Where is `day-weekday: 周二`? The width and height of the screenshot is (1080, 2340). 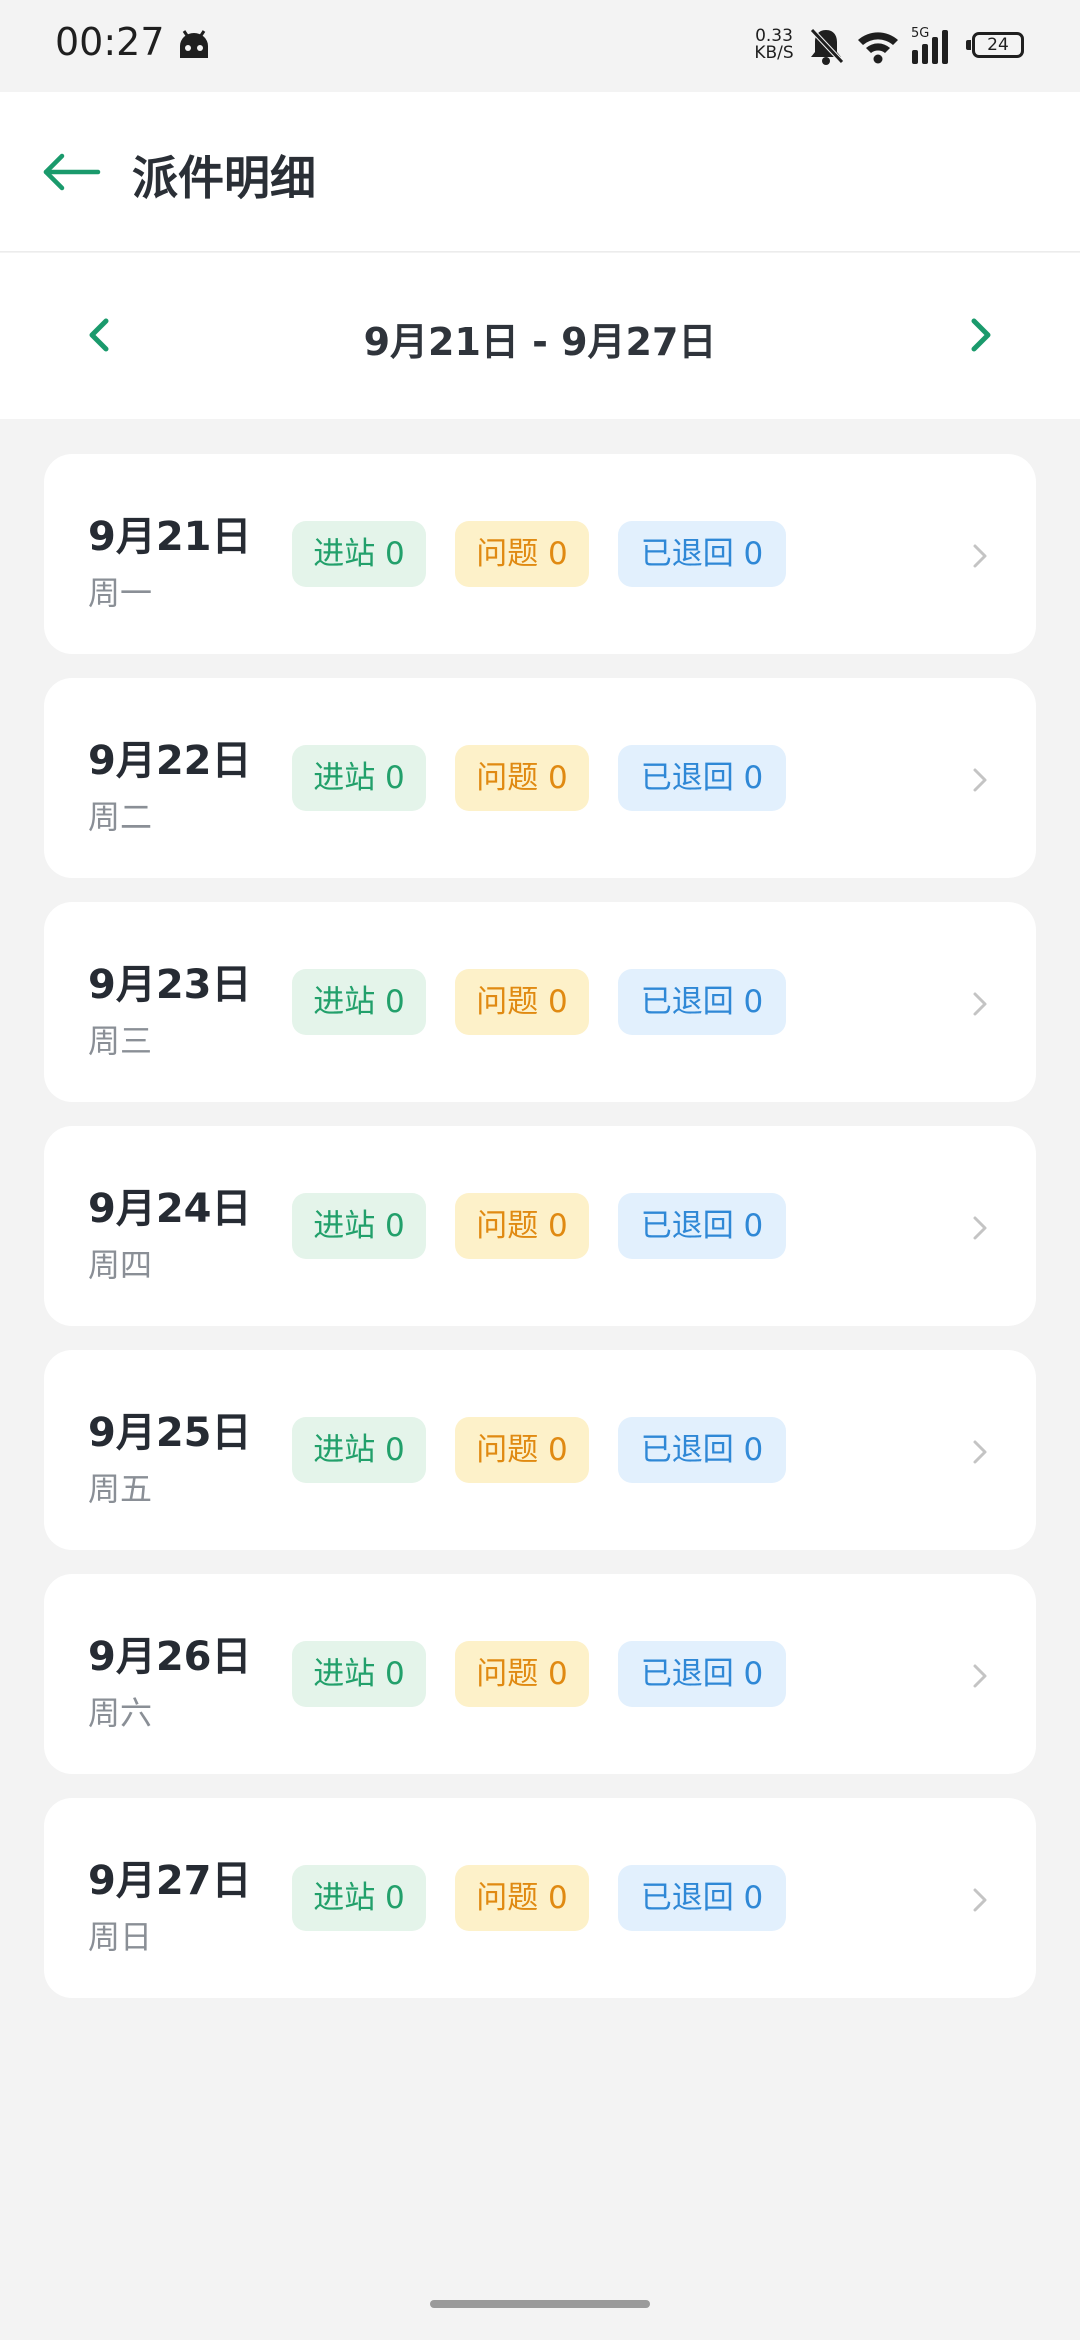
day-weekday: 周二 is located at coordinates (120, 817).